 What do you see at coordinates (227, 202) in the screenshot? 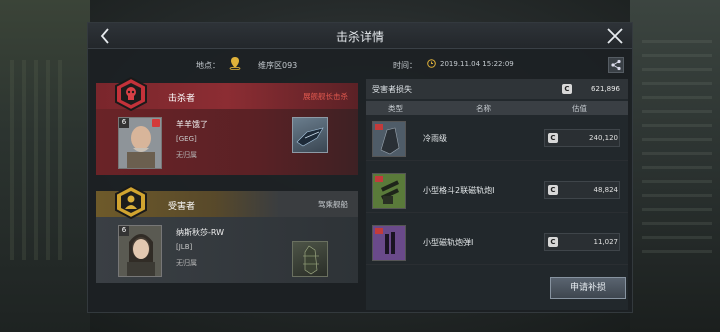
I see `victim-header: 受害者 驾乘舰船` at bounding box center [227, 202].